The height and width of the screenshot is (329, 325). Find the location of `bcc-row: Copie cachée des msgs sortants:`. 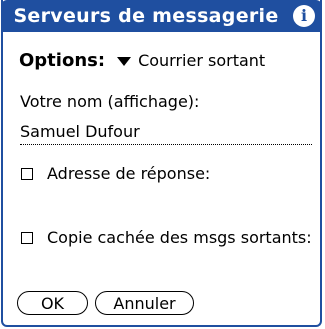

bcc-row: Copie cachée des msgs sortants: is located at coordinates (166, 237).